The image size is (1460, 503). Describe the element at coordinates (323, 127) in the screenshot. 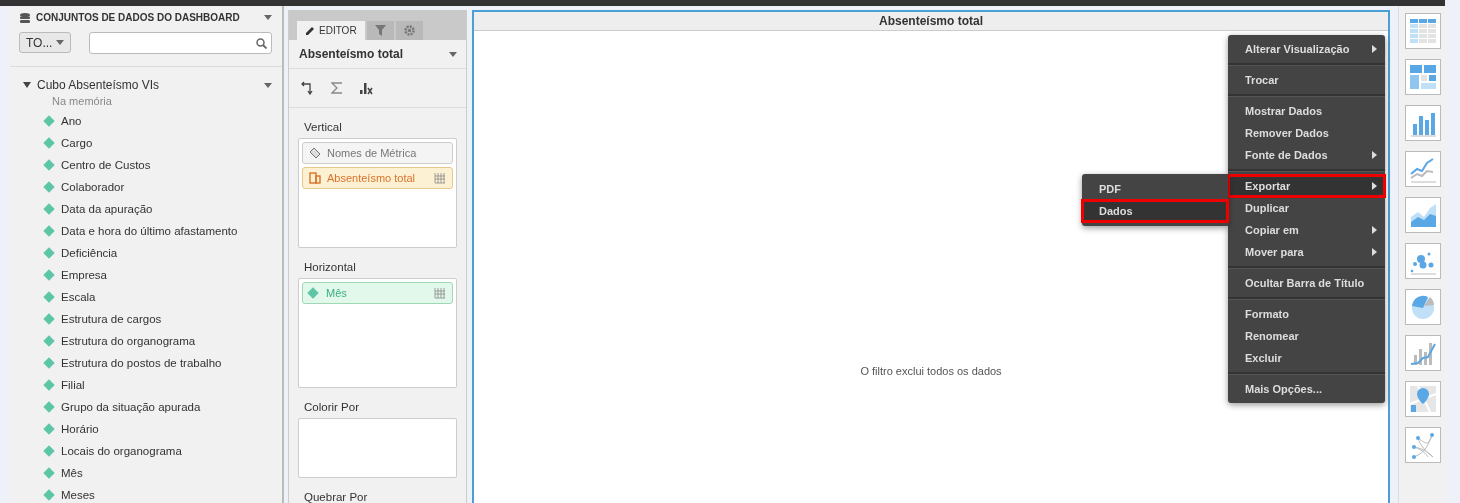

I see `drop-zone-label: Vertical` at that location.